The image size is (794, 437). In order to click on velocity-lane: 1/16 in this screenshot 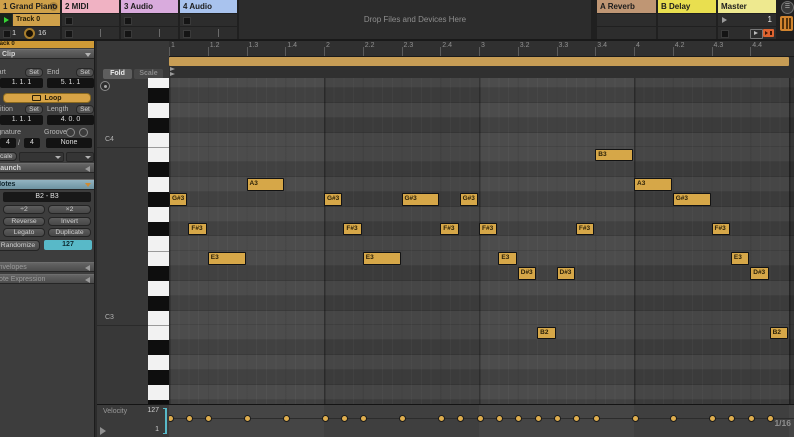, I will do `click(481, 421)`.